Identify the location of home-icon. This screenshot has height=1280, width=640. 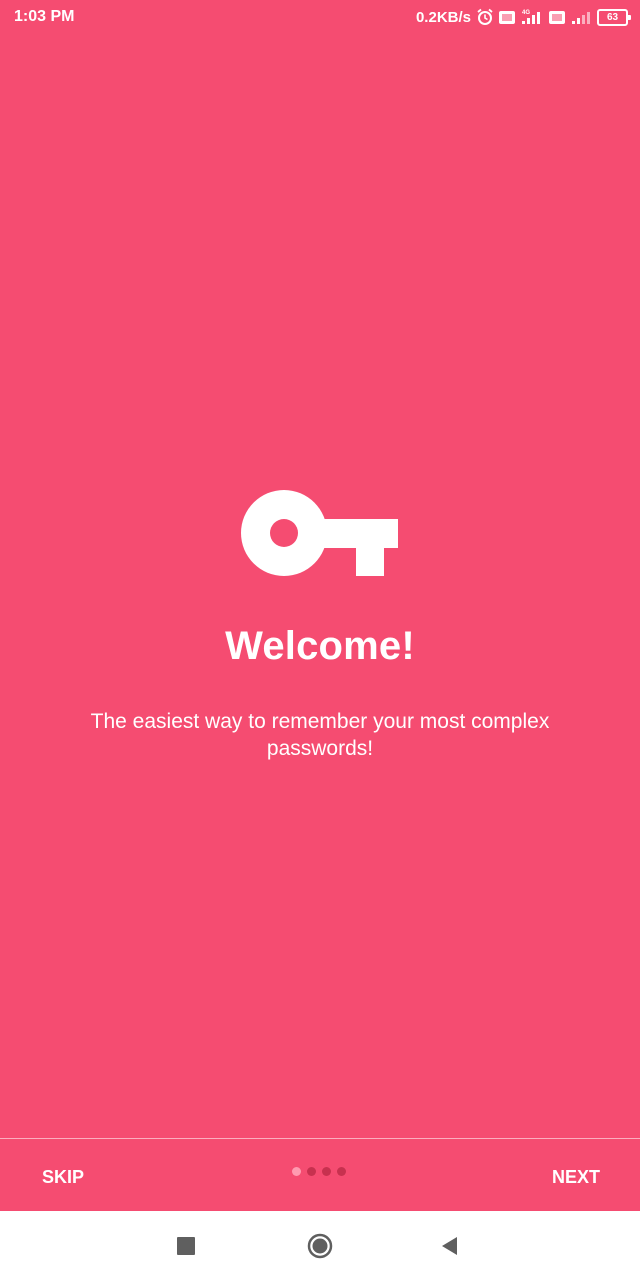
(320, 1246).